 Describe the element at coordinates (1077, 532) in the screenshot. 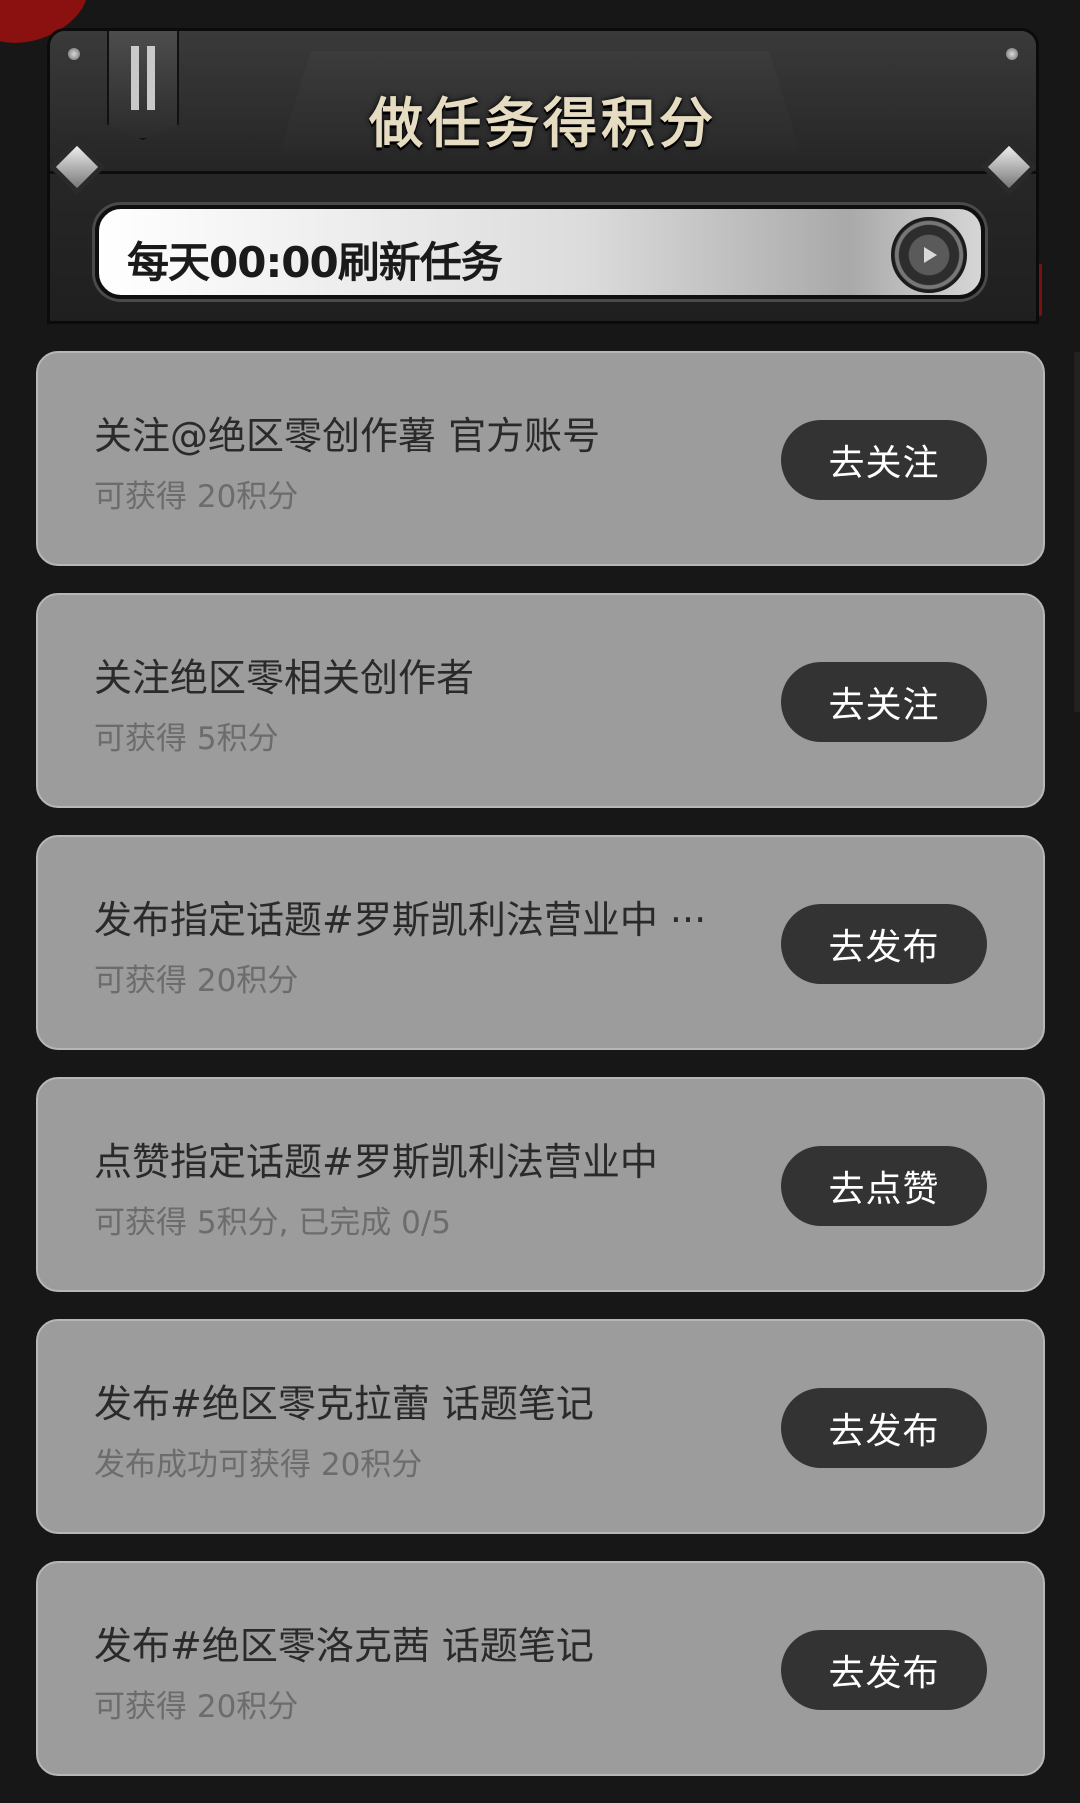

I see `scrollbar-thumb` at that location.